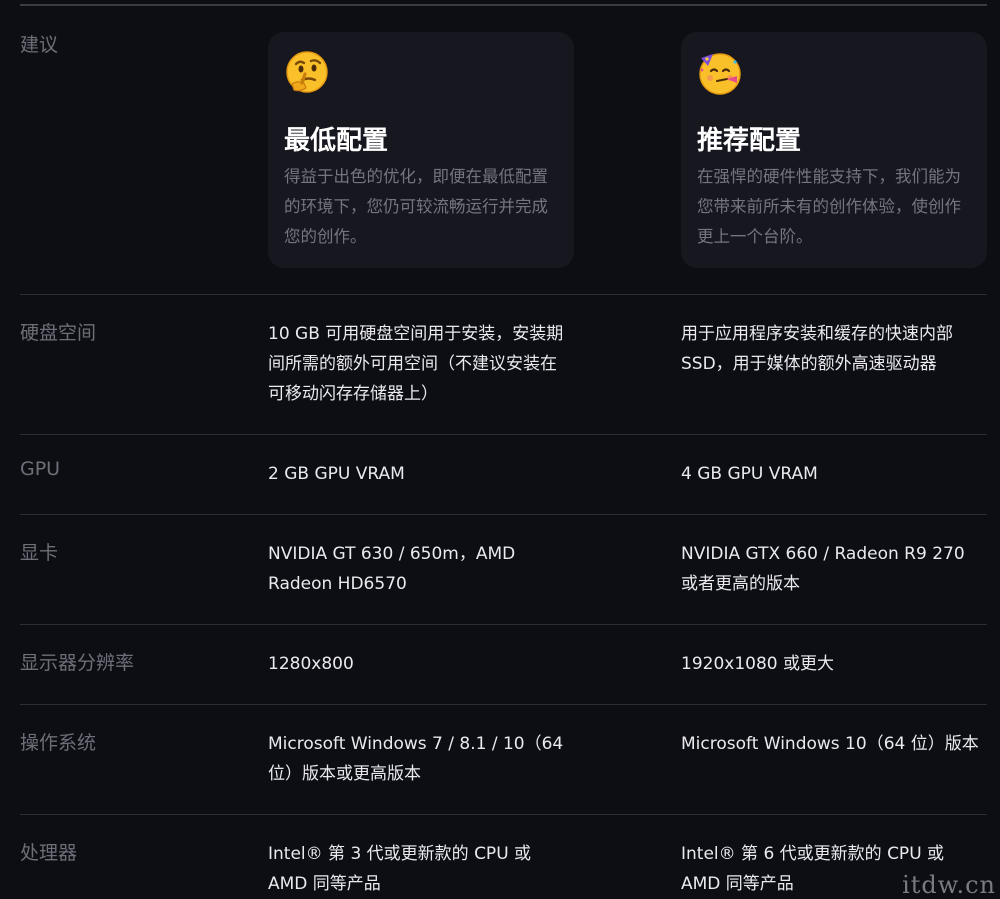 Image resolution: width=1000 pixels, height=899 pixels. Describe the element at coordinates (749, 474) in the screenshot. I see `rec-gpu-value: 4 GB GPU VRAM` at that location.